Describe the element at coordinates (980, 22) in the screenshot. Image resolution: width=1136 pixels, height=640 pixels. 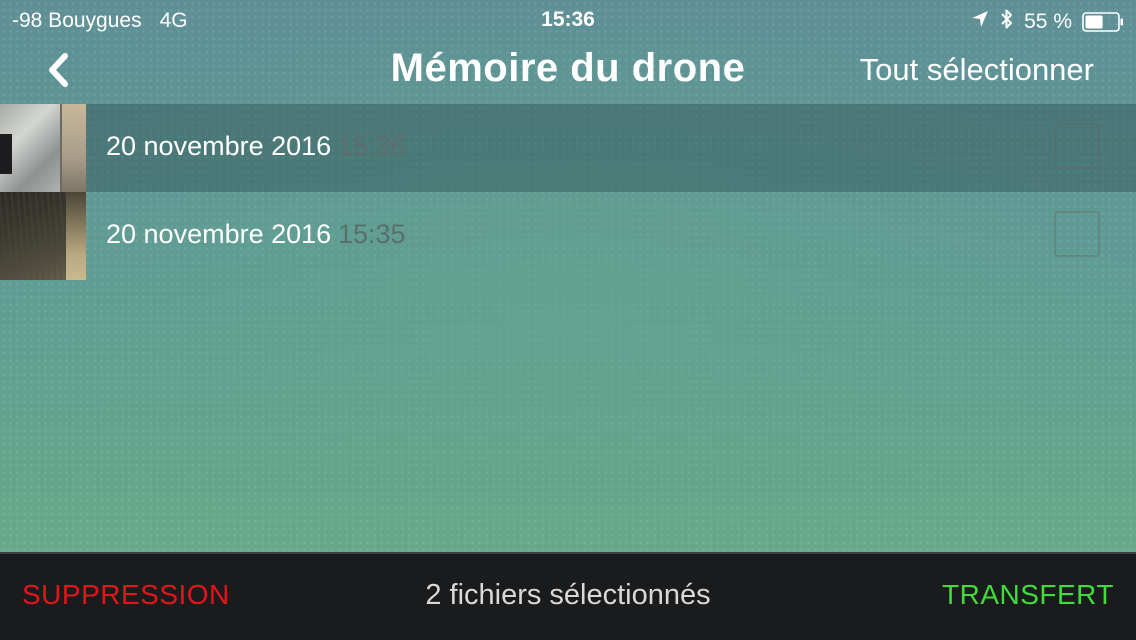
I see `location-arrow-icon` at that location.